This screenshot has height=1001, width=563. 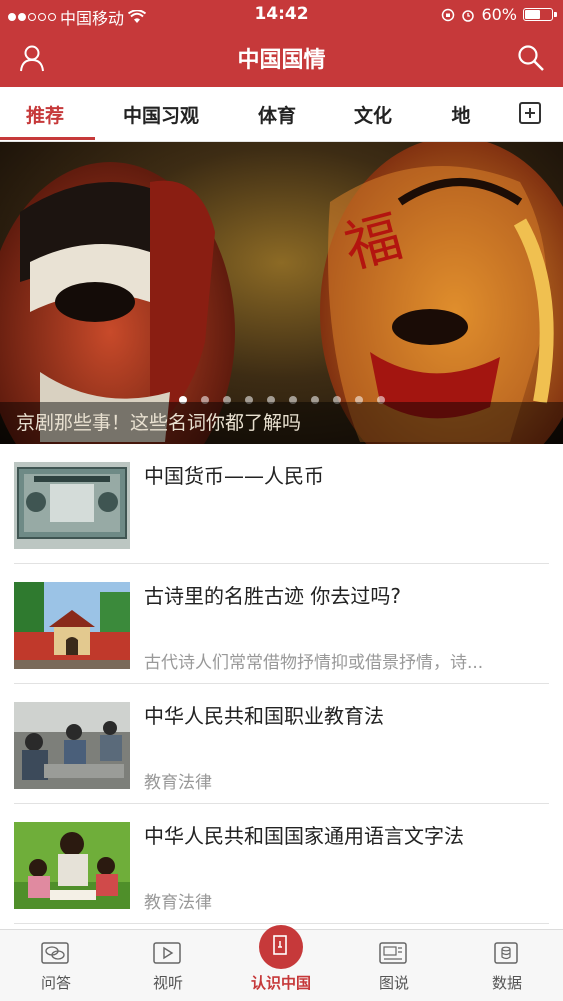 What do you see at coordinates (281, 423) in the screenshot?
I see `banner-caption: 京剧那些事！这些名词你都了解吗` at bounding box center [281, 423].